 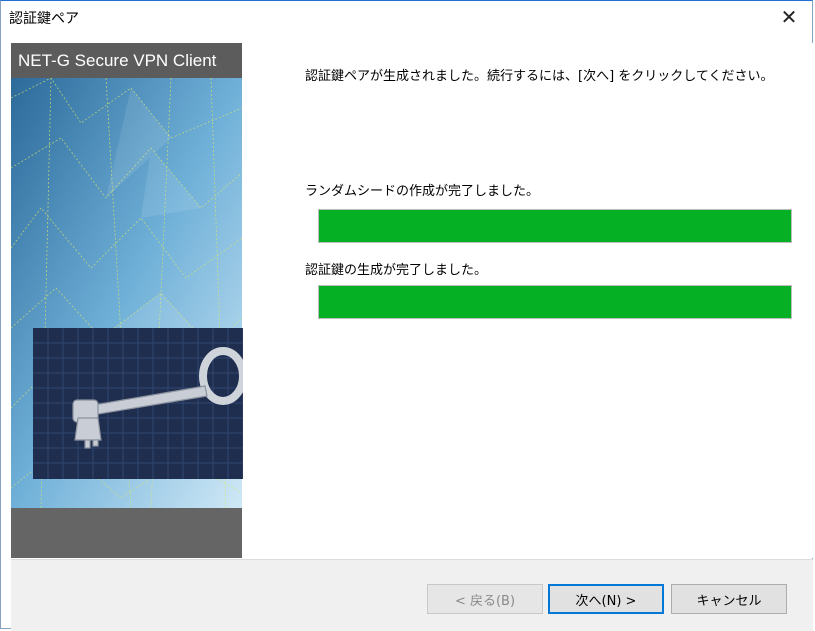 What do you see at coordinates (126, 60) in the screenshot?
I see `brand-label: NET-G Secure VPN Client` at bounding box center [126, 60].